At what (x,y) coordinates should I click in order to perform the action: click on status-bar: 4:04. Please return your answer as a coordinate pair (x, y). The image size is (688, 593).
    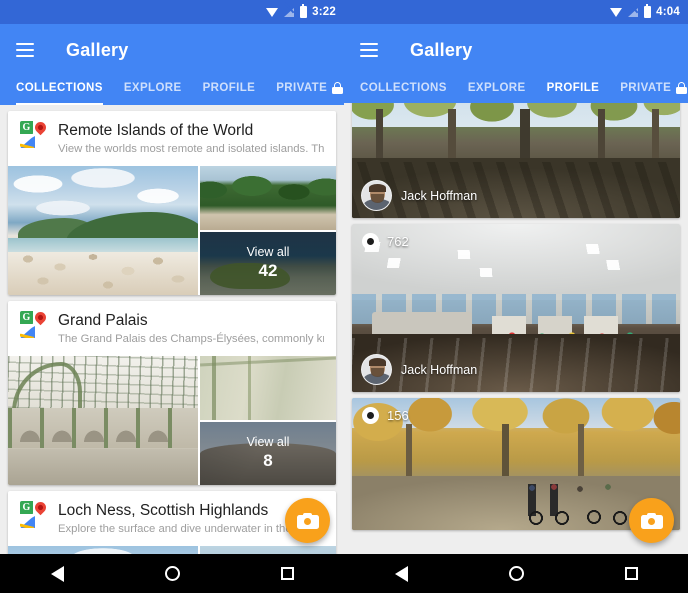
    Looking at the image, I should click on (516, 12).